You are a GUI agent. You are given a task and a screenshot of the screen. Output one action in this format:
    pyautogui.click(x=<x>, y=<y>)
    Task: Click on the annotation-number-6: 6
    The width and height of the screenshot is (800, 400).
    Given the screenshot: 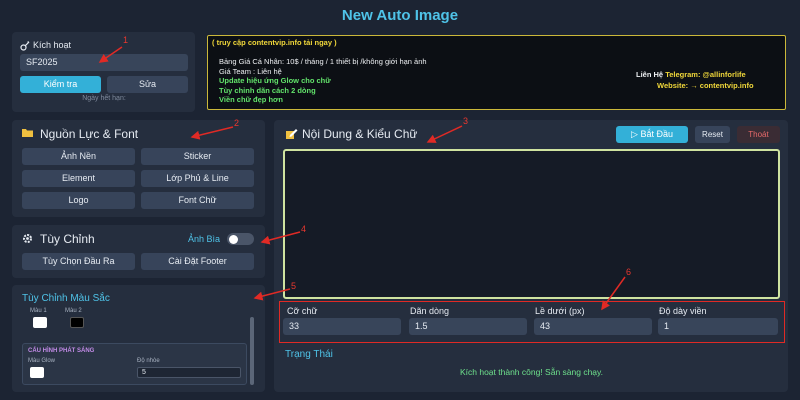 What is the action you would take?
    pyautogui.click(x=629, y=272)
    